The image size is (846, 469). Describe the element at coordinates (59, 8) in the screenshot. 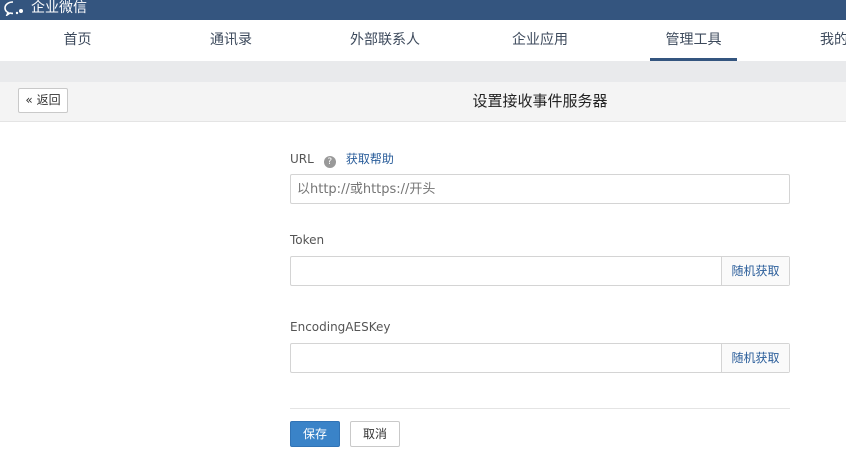

I see `app-title: 企业微信` at that location.